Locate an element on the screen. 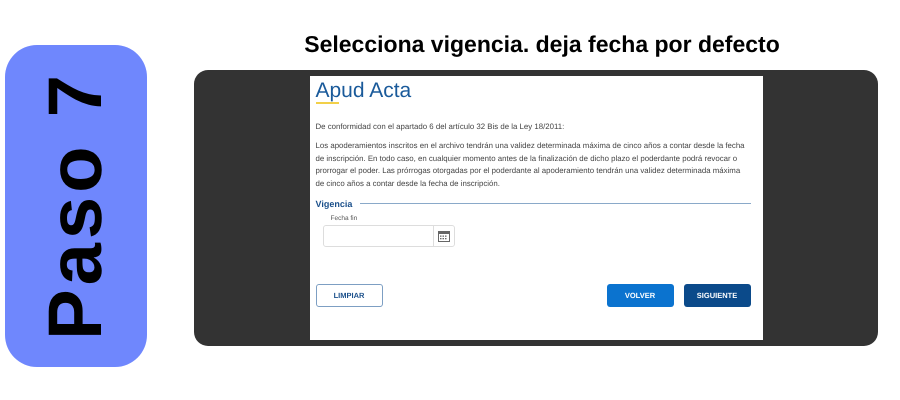  page-title: Apud Acta is located at coordinates (364, 91).